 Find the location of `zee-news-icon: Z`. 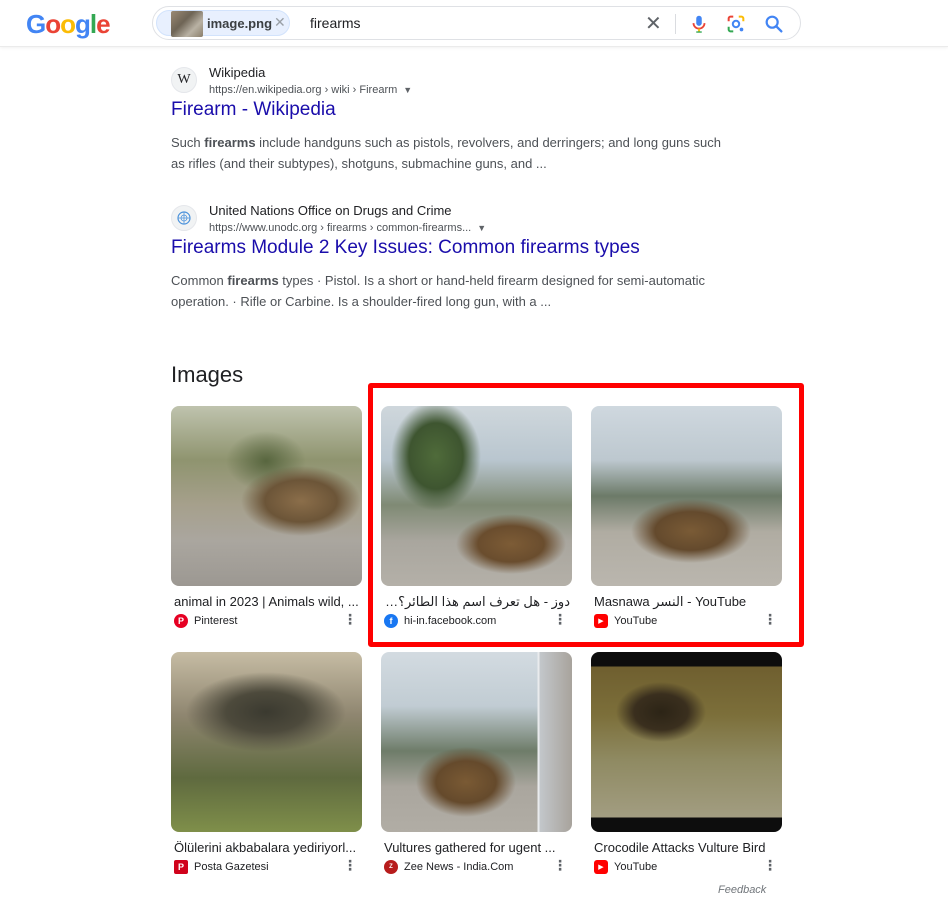

zee-news-icon: Z is located at coordinates (391, 867).